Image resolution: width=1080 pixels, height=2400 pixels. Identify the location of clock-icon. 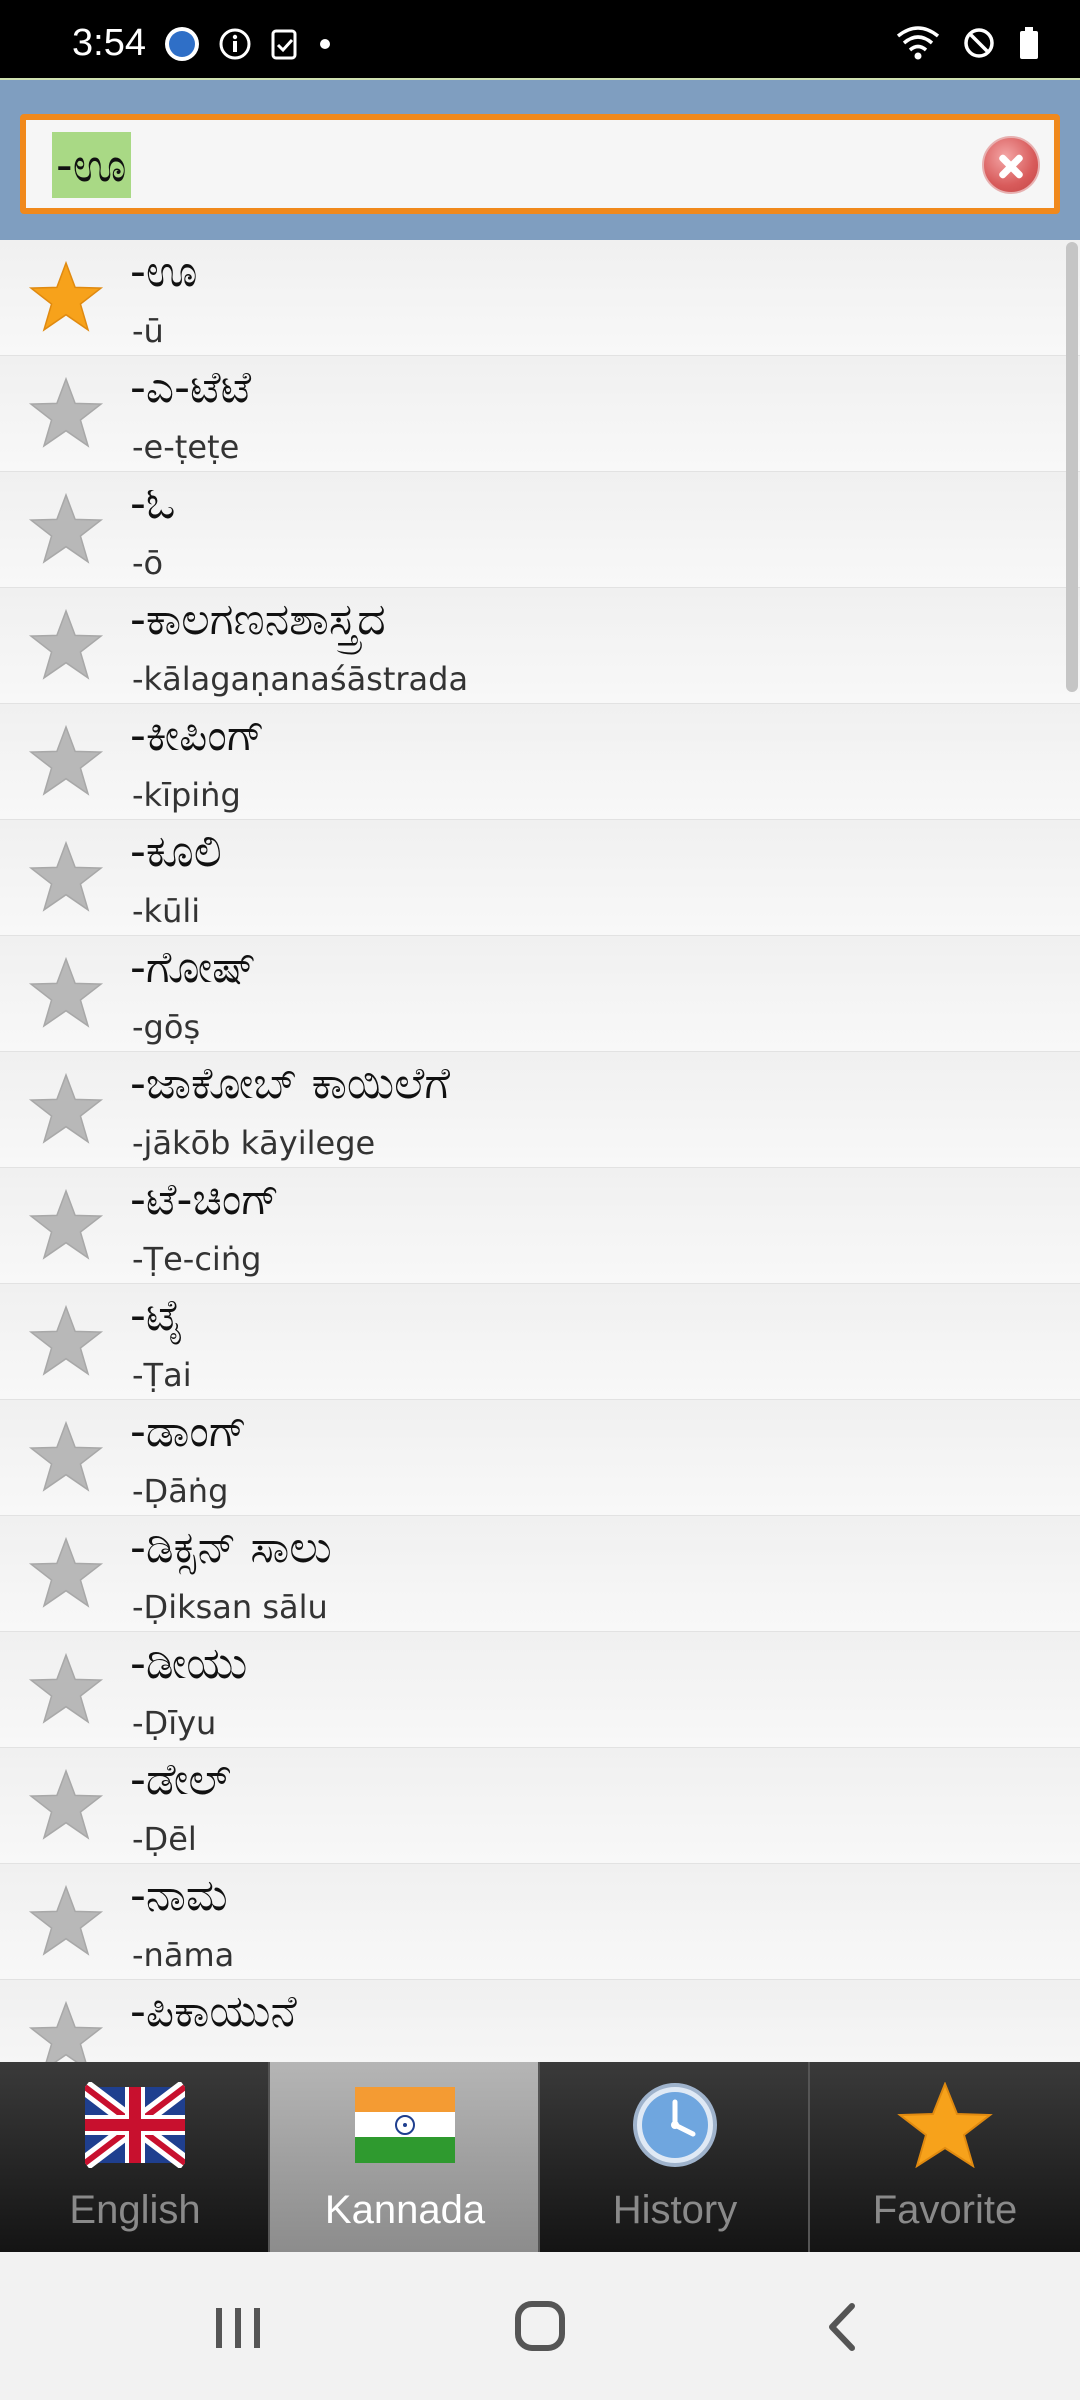
(675, 2125).